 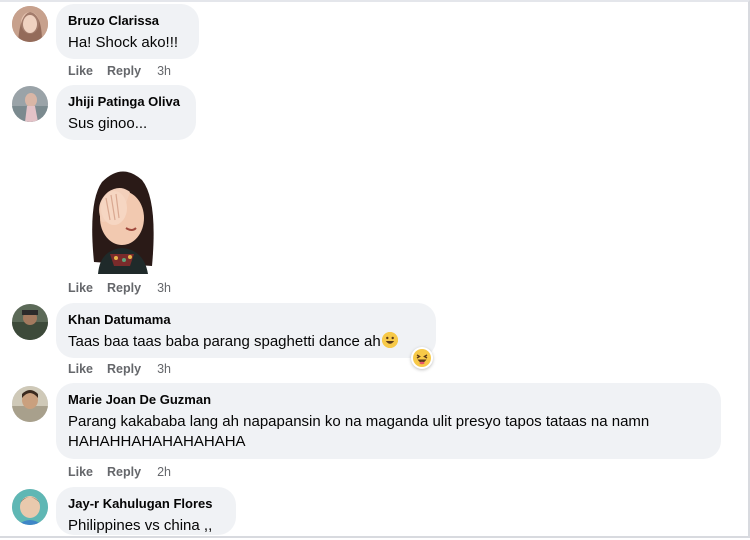 I want to click on comment-text: Philippines vs china ,,, so click(x=140, y=525).